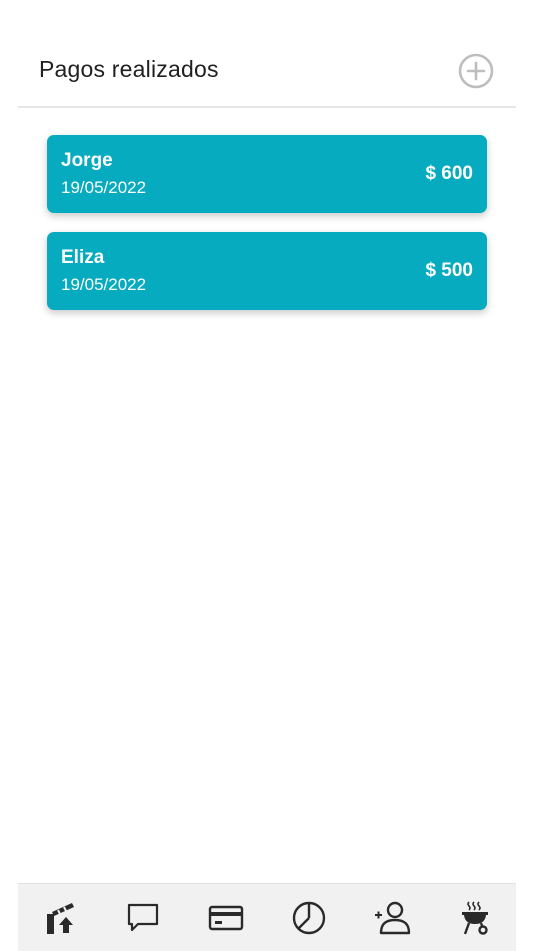 The height and width of the screenshot is (951, 534). I want to click on nav-item-reports, so click(309, 918).